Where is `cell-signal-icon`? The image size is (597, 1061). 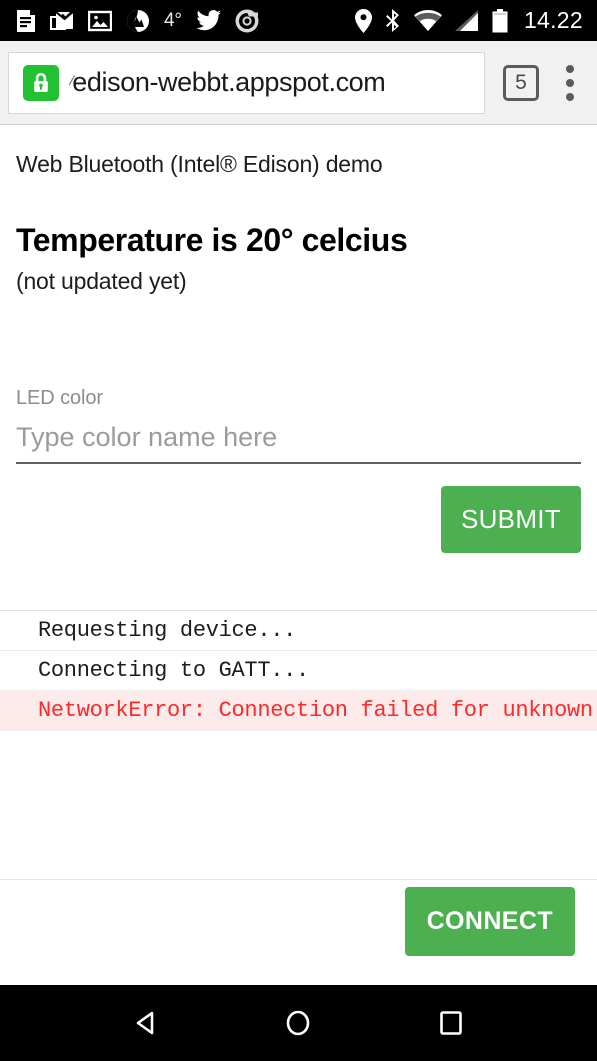
cell-signal-icon is located at coordinates (466, 20).